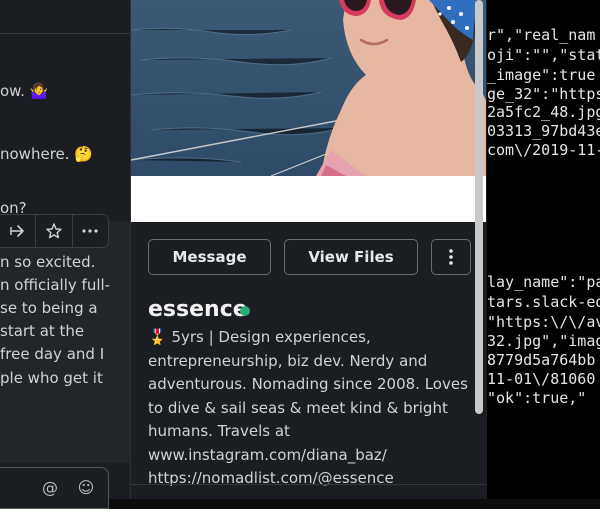 The height and width of the screenshot is (509, 600). Describe the element at coordinates (543, 94) in the screenshot. I see `code-line: ge_32":"https` at that location.